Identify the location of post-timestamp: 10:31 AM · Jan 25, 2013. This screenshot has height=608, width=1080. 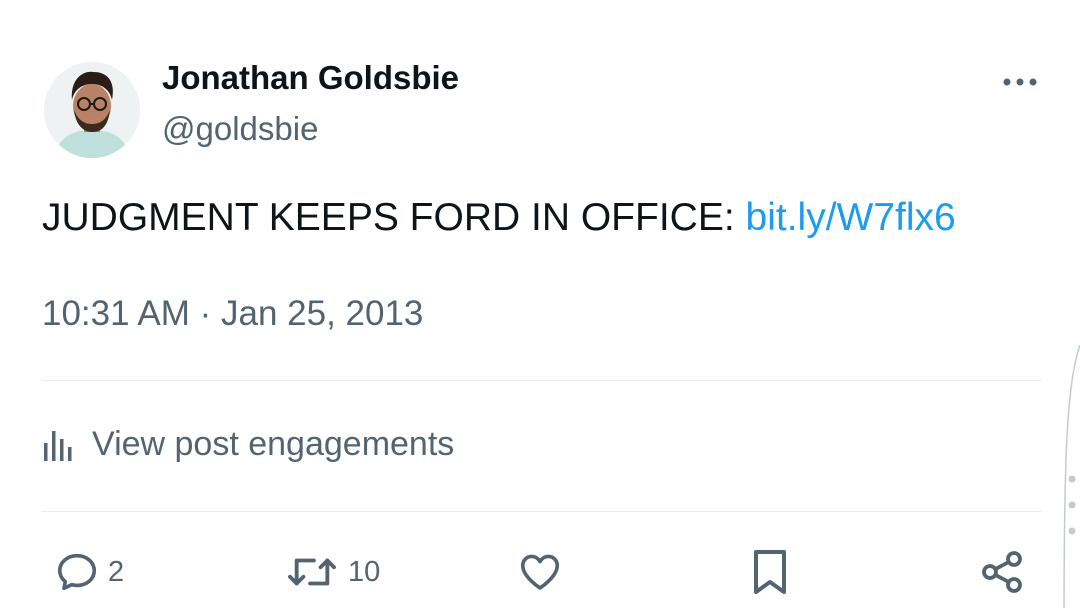
(232, 314).